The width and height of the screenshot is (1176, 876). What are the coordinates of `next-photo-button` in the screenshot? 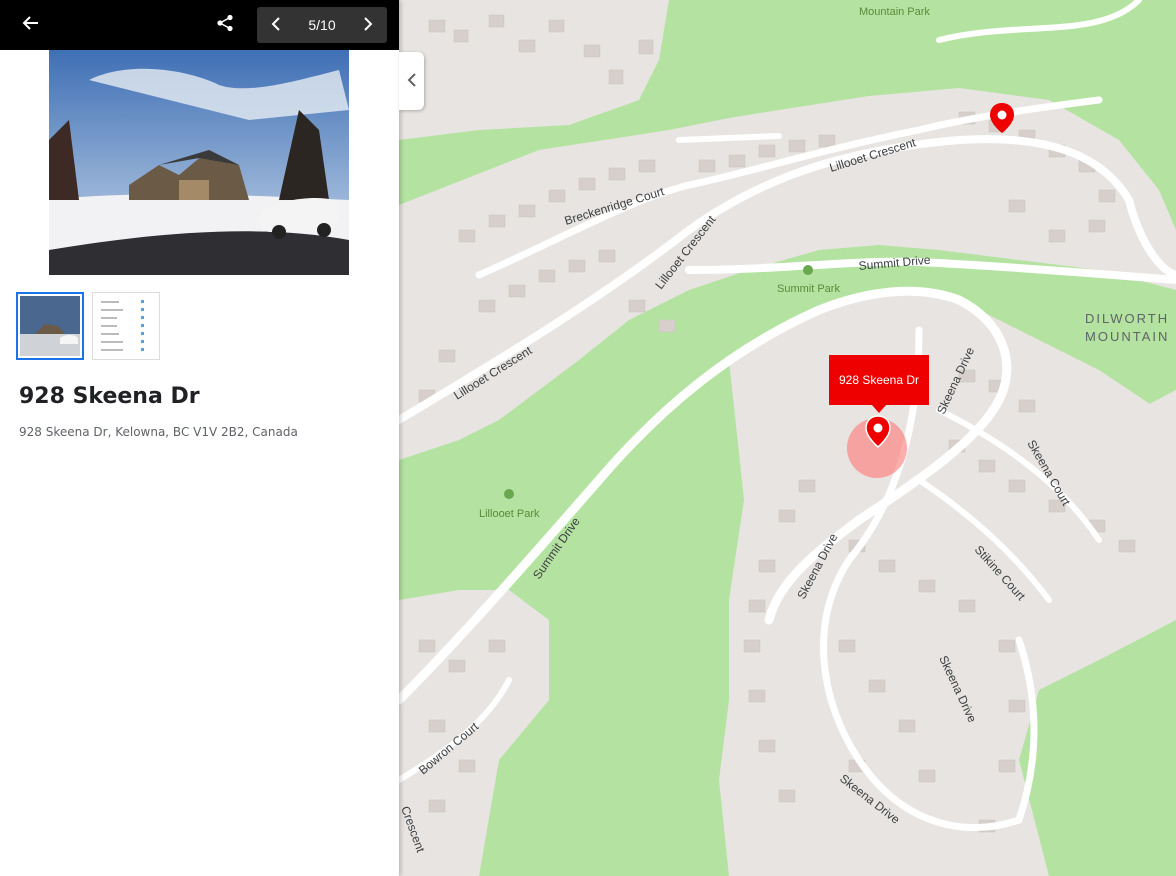 It's located at (368, 25).